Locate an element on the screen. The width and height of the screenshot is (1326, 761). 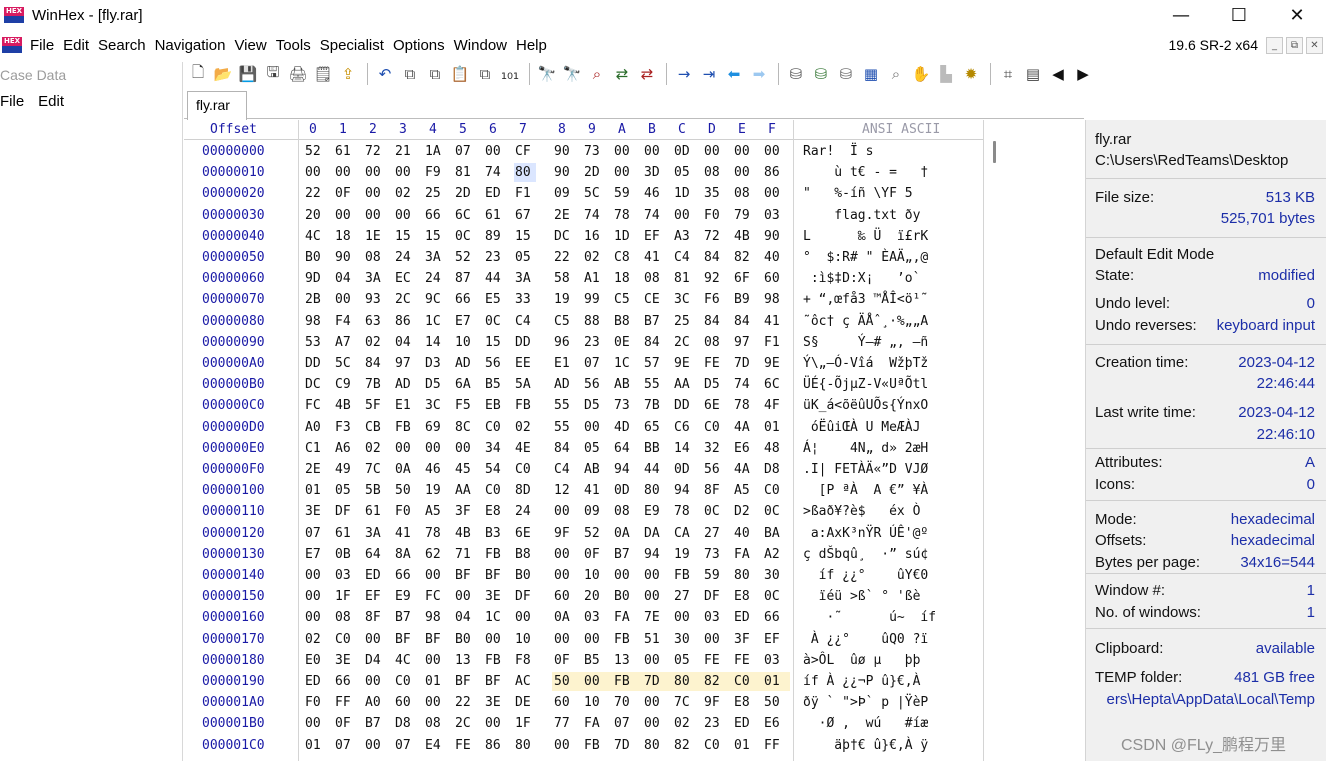
settings-icon: ✹ is located at coordinates (971, 74).